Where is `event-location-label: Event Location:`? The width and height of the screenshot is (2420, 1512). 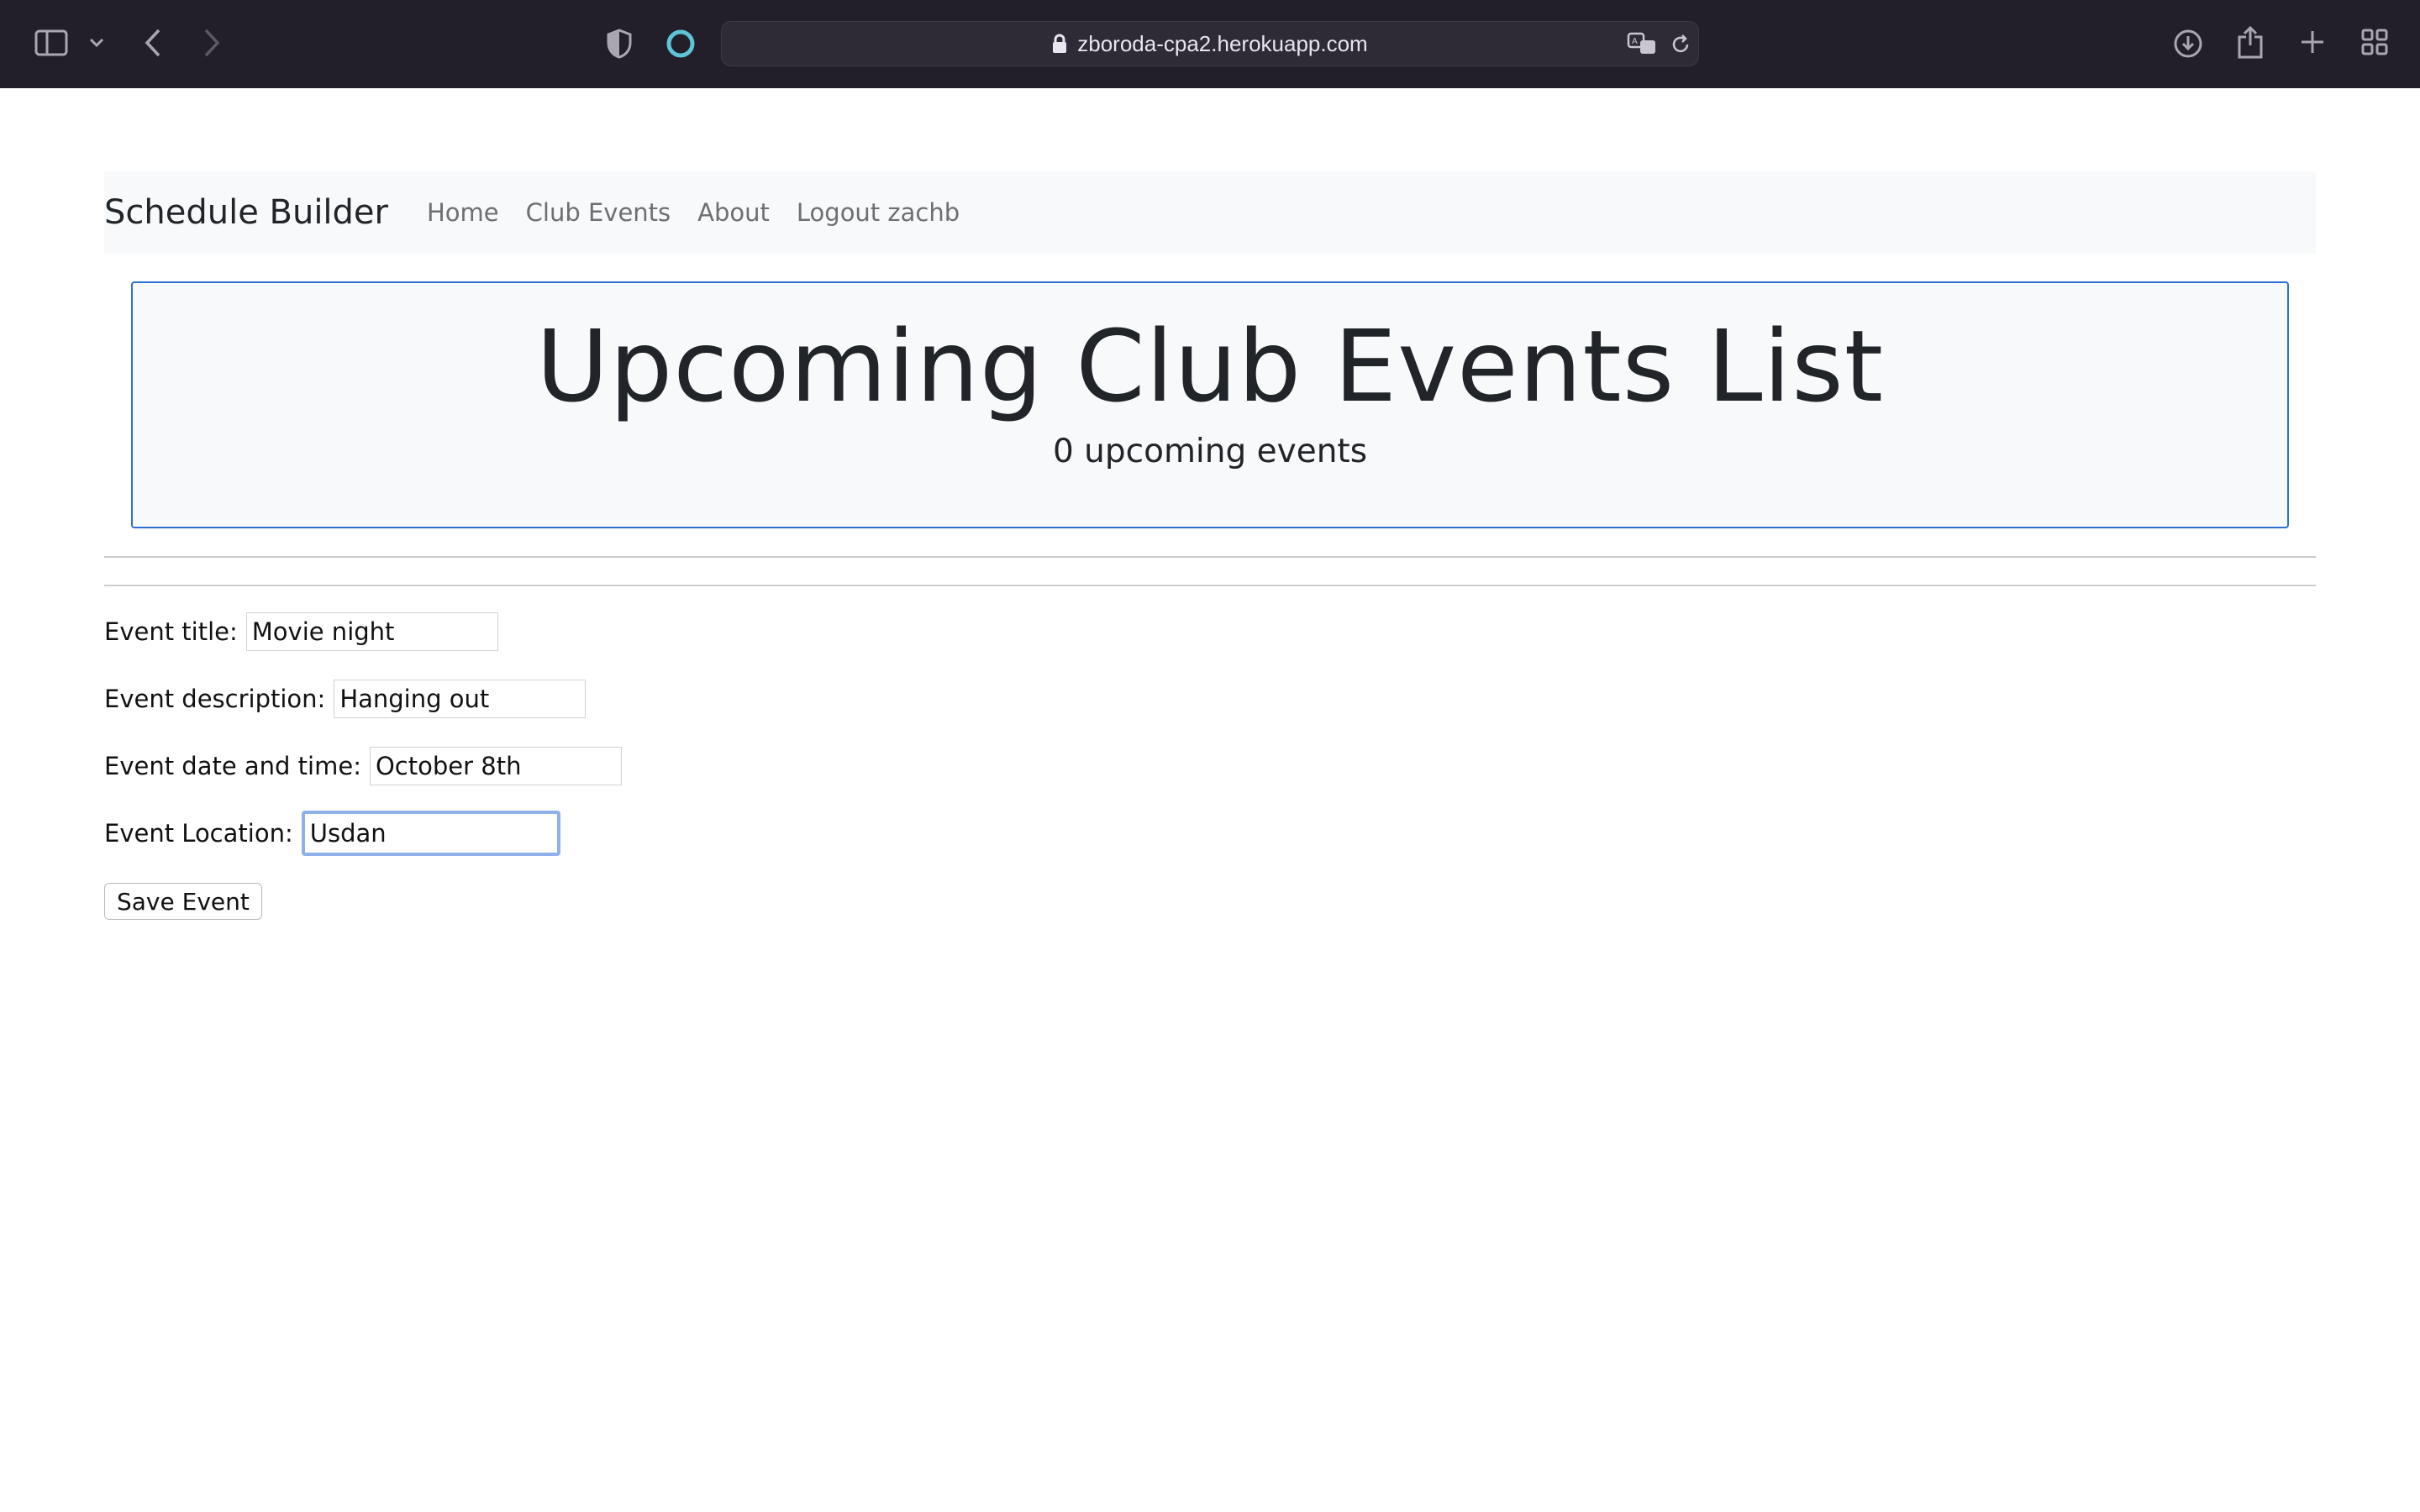 event-location-label: Event Location: is located at coordinates (199, 833).